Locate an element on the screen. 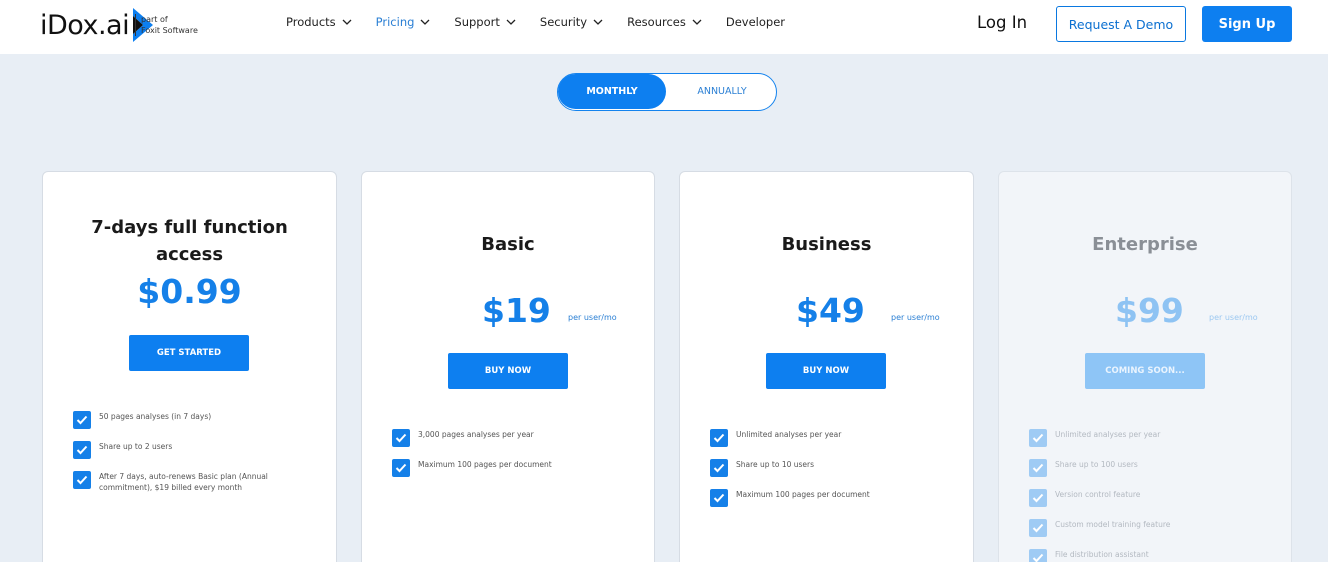 Image resolution: width=1328 pixels, height=562 pixels. plan-price: $49 is located at coordinates (830, 310).